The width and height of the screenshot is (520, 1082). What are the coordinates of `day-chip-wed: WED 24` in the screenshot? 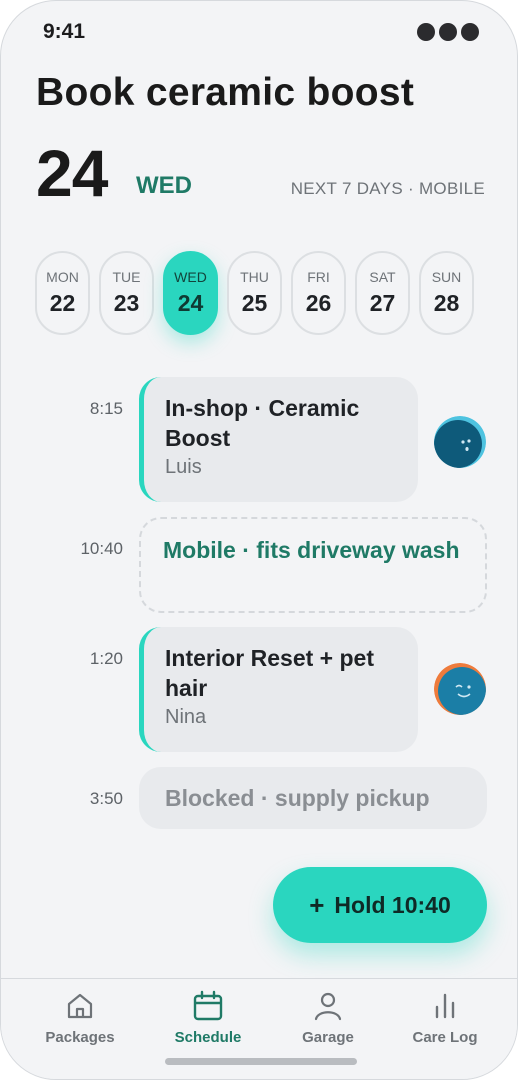 It's located at (190, 293).